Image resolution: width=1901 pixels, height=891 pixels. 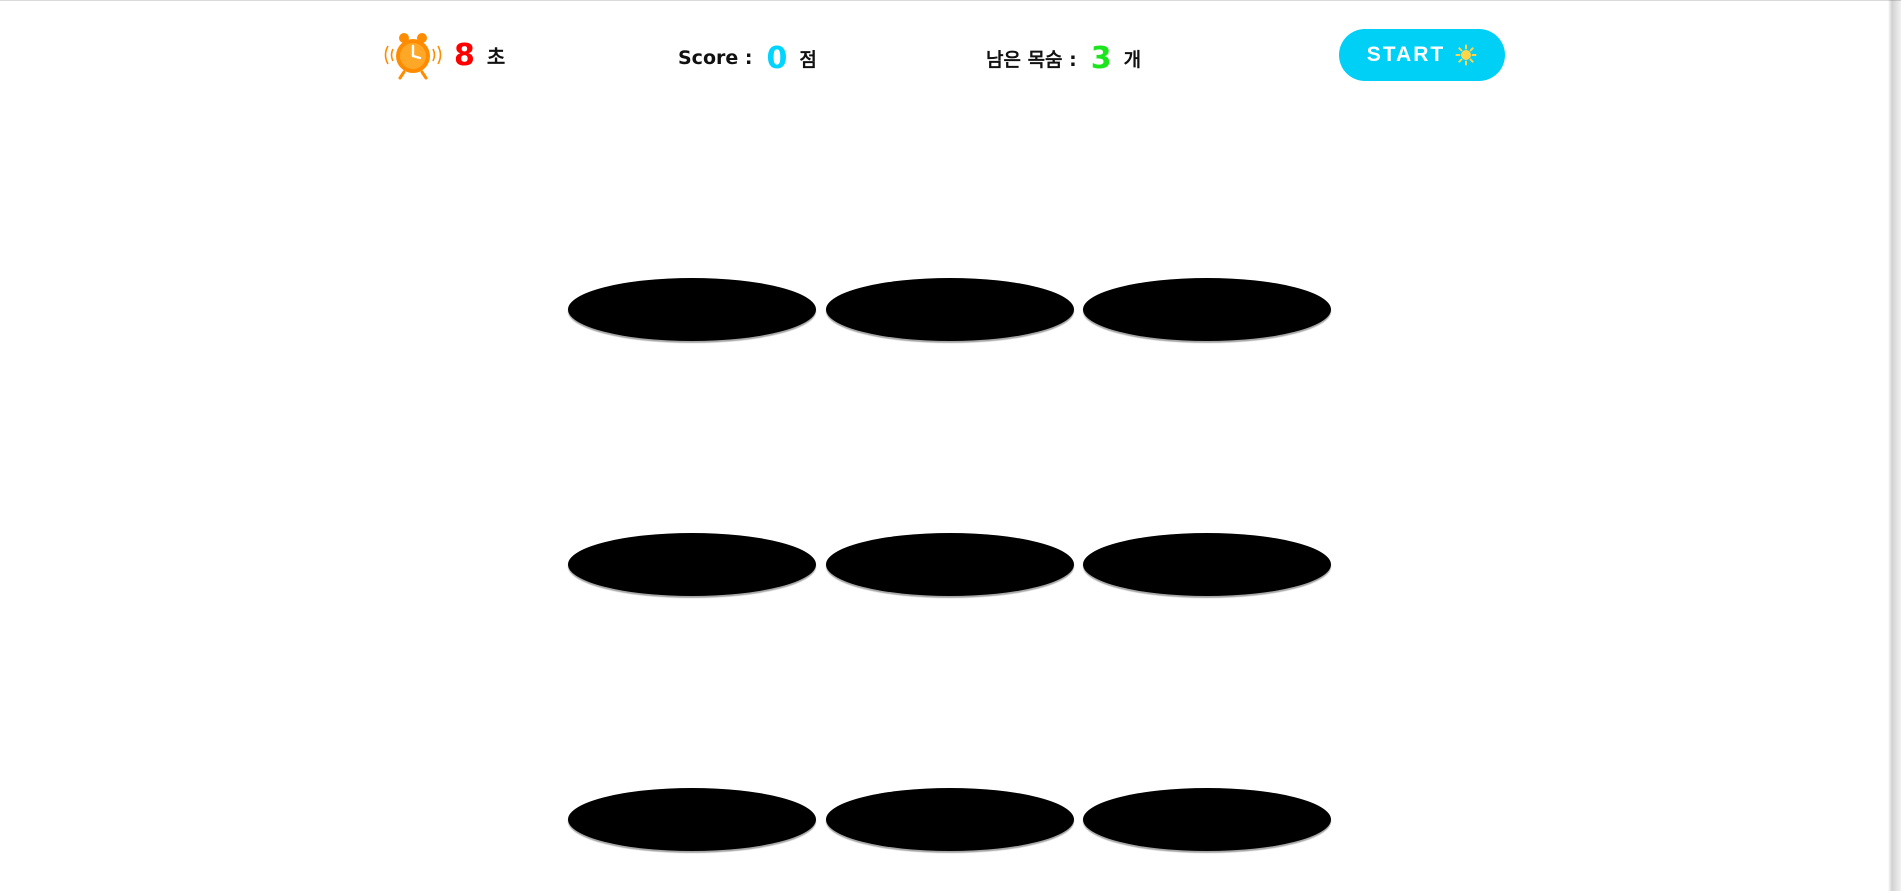 I want to click on timer: 8 초, so click(x=442, y=55).